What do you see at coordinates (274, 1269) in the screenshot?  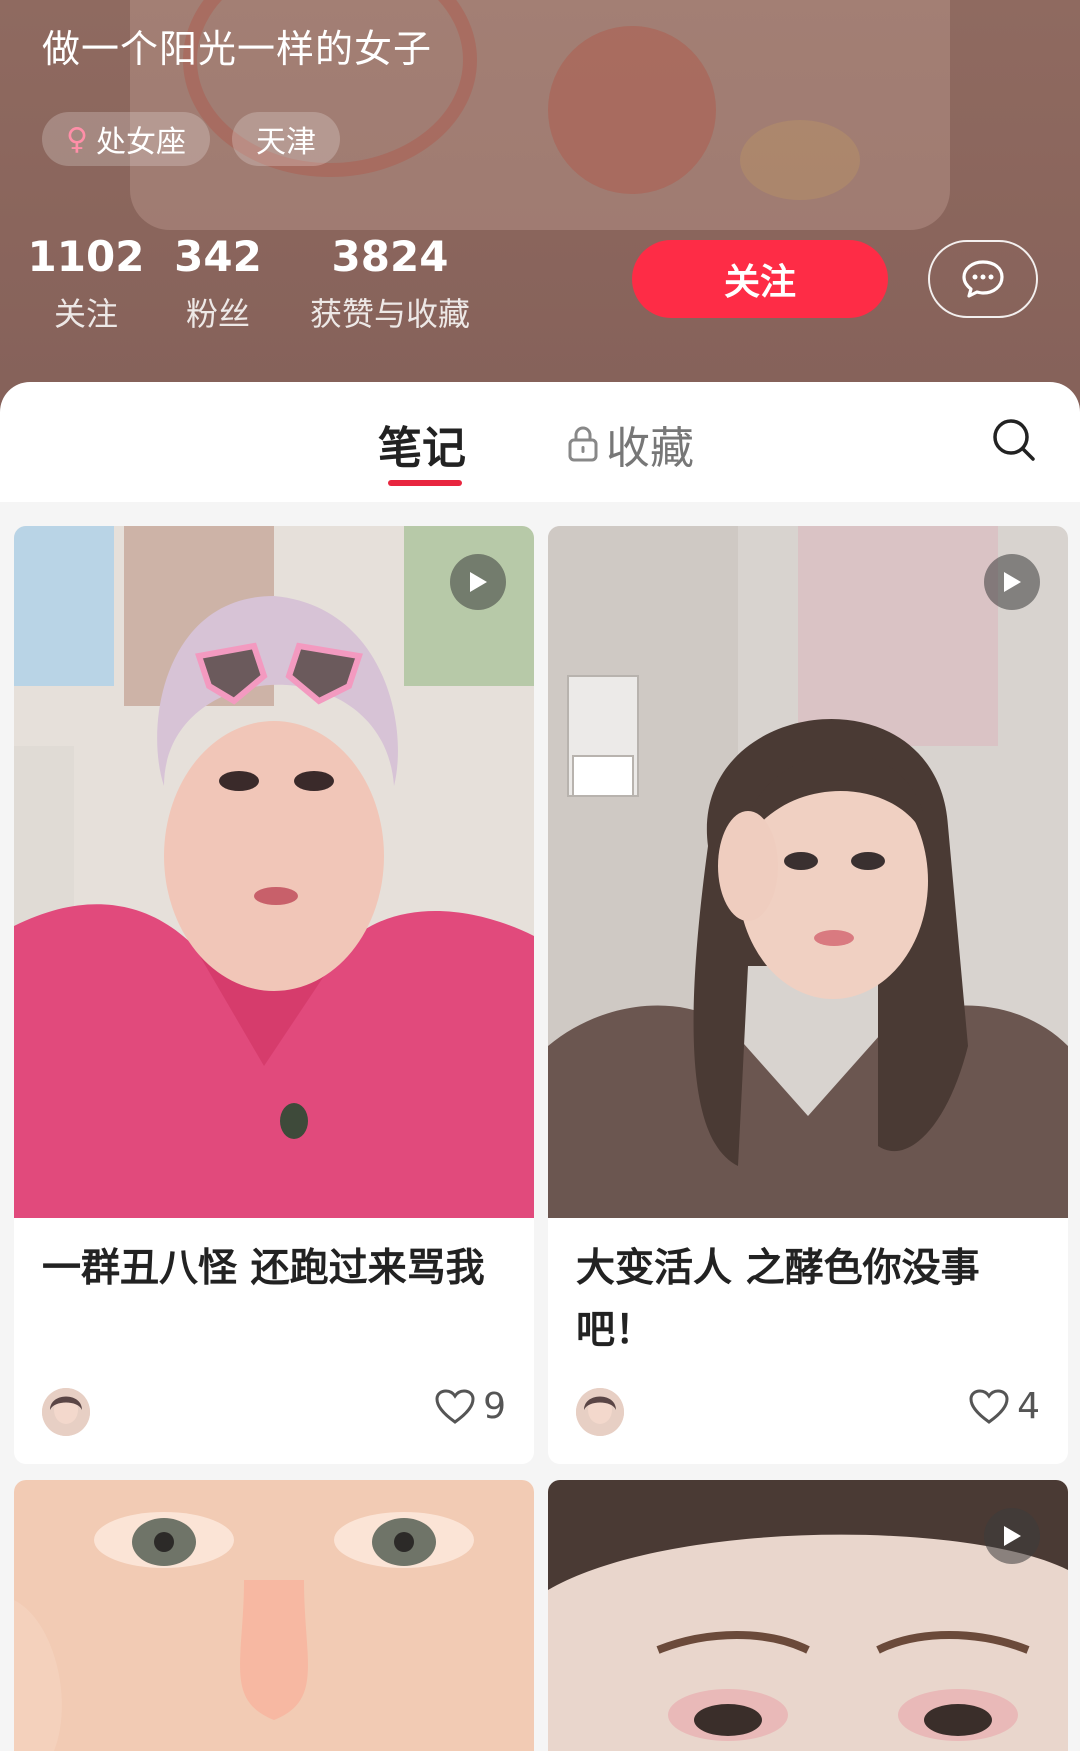 I see `note-title: 一群丑八怪 还跑过来骂我` at bounding box center [274, 1269].